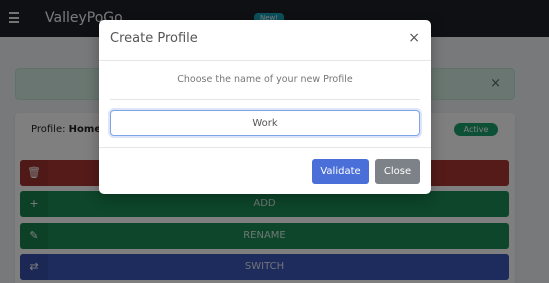 The width and height of the screenshot is (549, 283). What do you see at coordinates (154, 38) in the screenshot?
I see `modal-title: Create Profile` at bounding box center [154, 38].